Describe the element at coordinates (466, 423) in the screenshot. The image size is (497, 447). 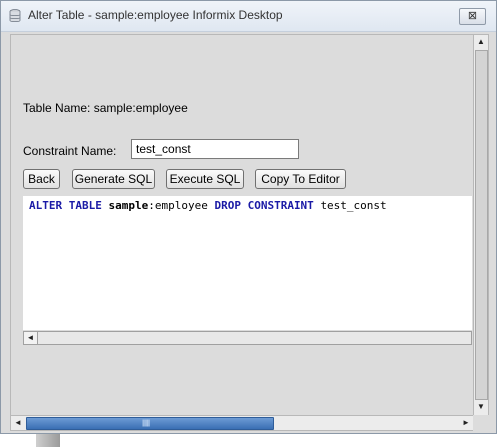
I see `scroll-right-arrow-icon: ►` at that location.